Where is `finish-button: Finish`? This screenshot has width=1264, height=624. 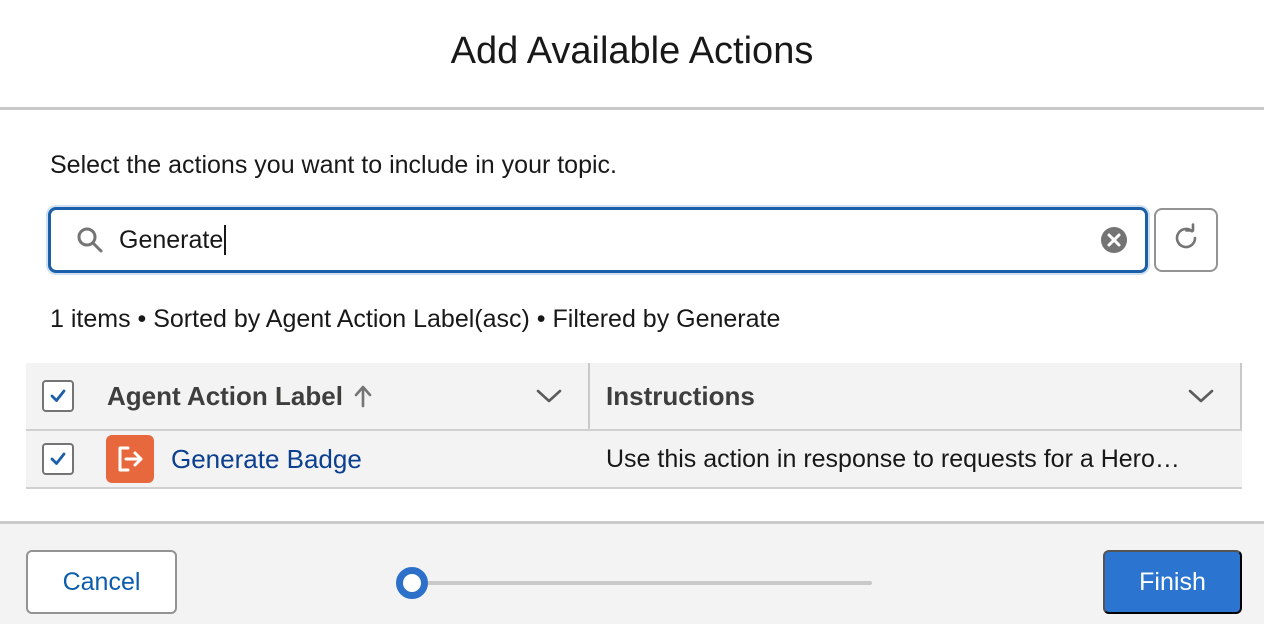
finish-button: Finish is located at coordinates (1172, 582).